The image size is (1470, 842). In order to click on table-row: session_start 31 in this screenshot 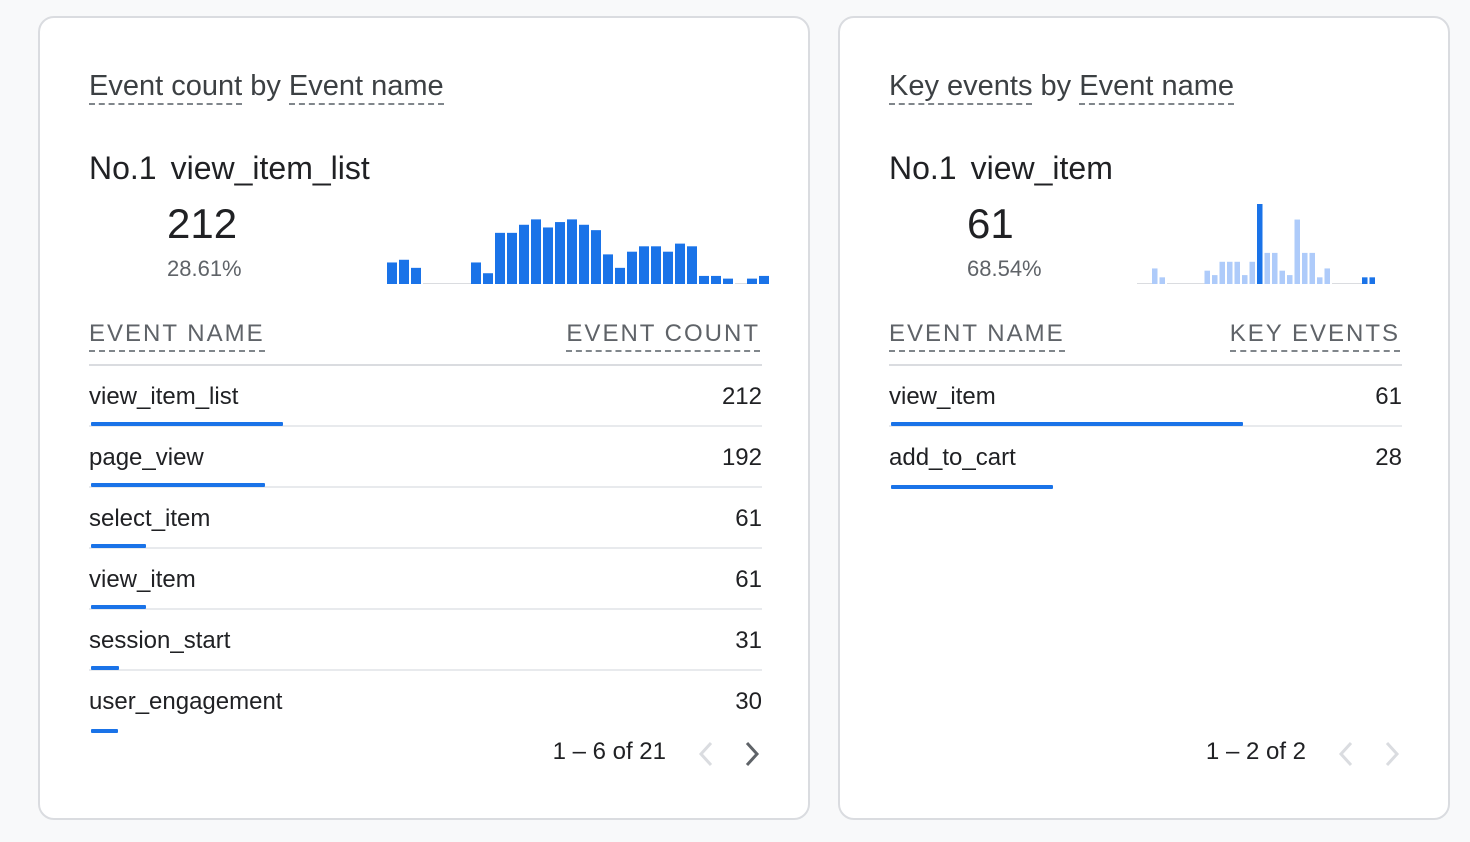, I will do `click(425, 640)`.